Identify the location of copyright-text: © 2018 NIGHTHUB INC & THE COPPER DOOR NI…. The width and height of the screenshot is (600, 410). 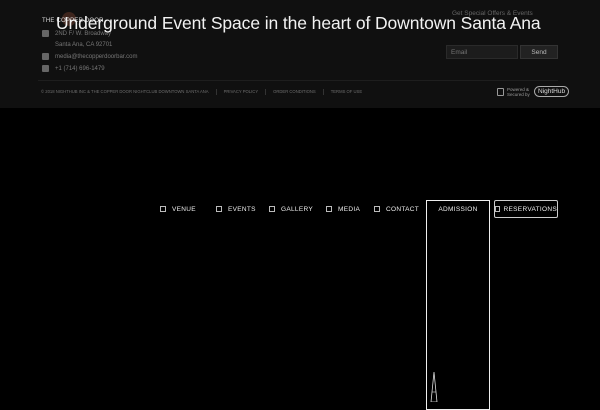
(125, 91).